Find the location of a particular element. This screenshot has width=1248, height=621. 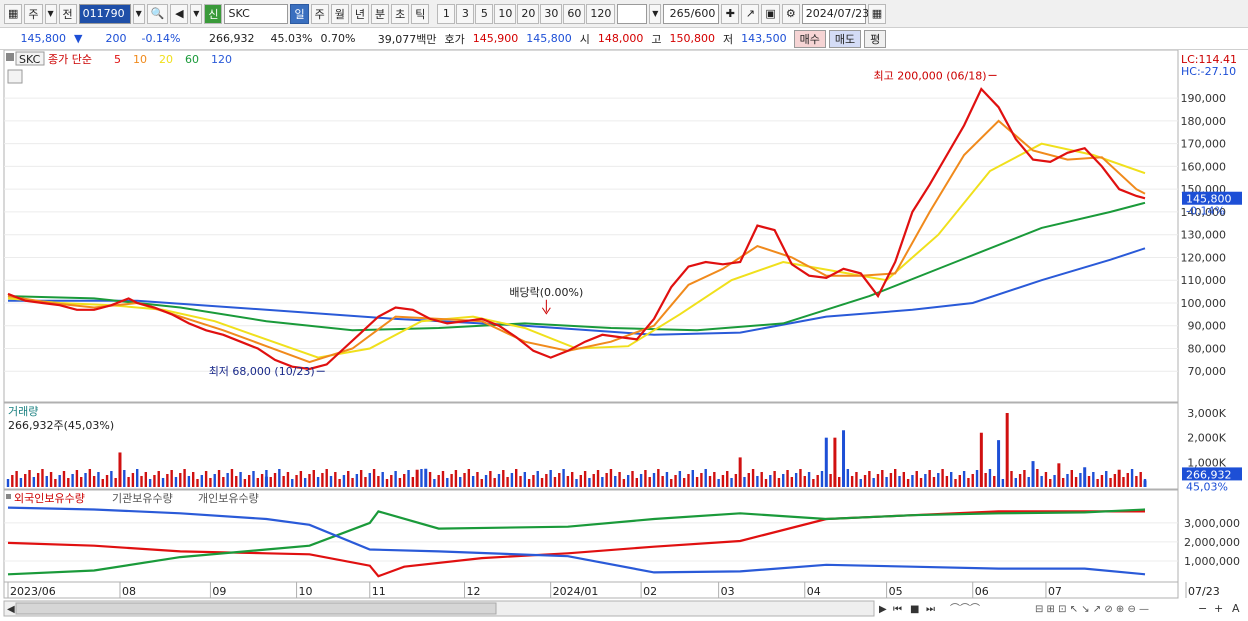

eval-button: 평 is located at coordinates (875, 38).